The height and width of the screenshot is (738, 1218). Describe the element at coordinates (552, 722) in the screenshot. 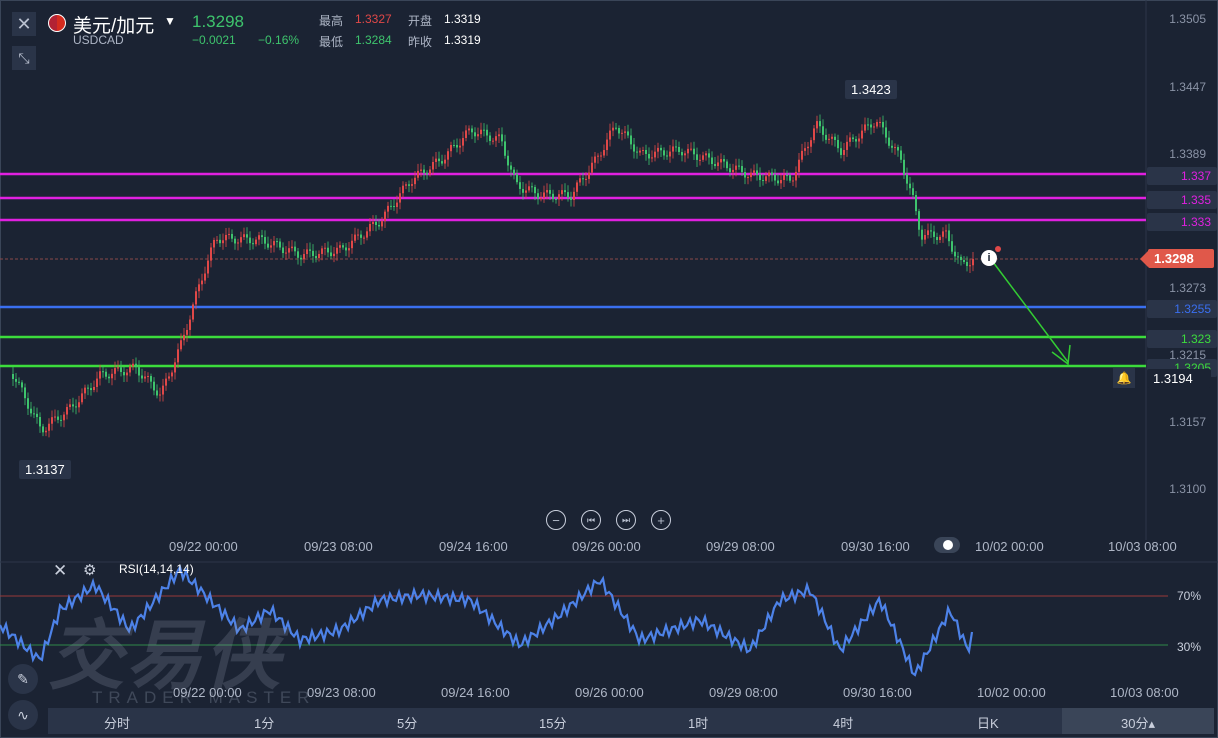

I see `tab-15min: 15分` at that location.